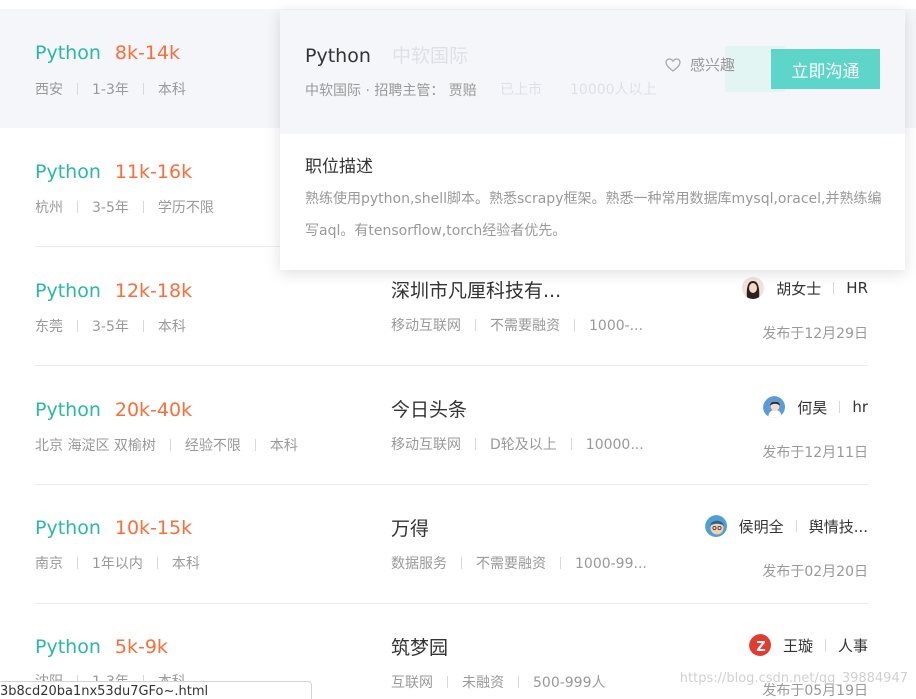 The image size is (916, 699). I want to click on job-experience: 1年以内, so click(117, 564).